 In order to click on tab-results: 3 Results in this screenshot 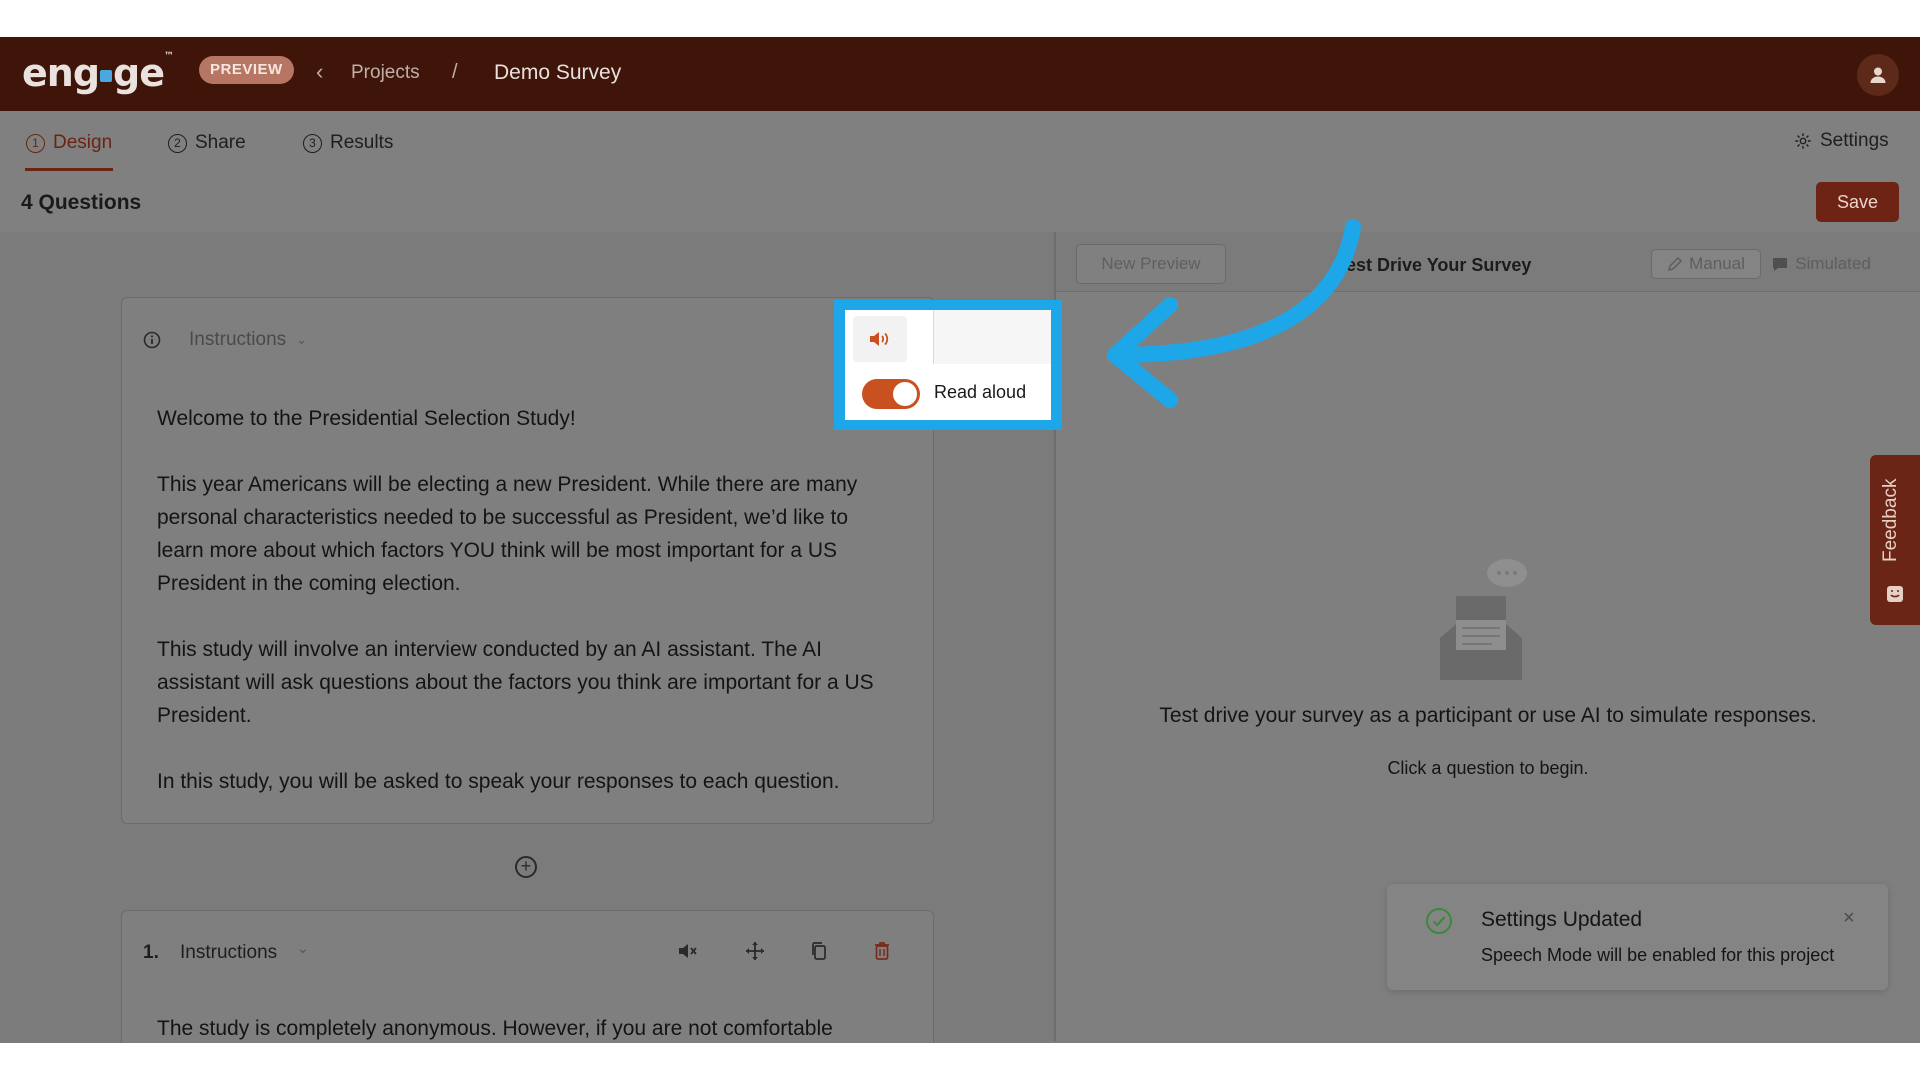, I will do `click(348, 143)`.